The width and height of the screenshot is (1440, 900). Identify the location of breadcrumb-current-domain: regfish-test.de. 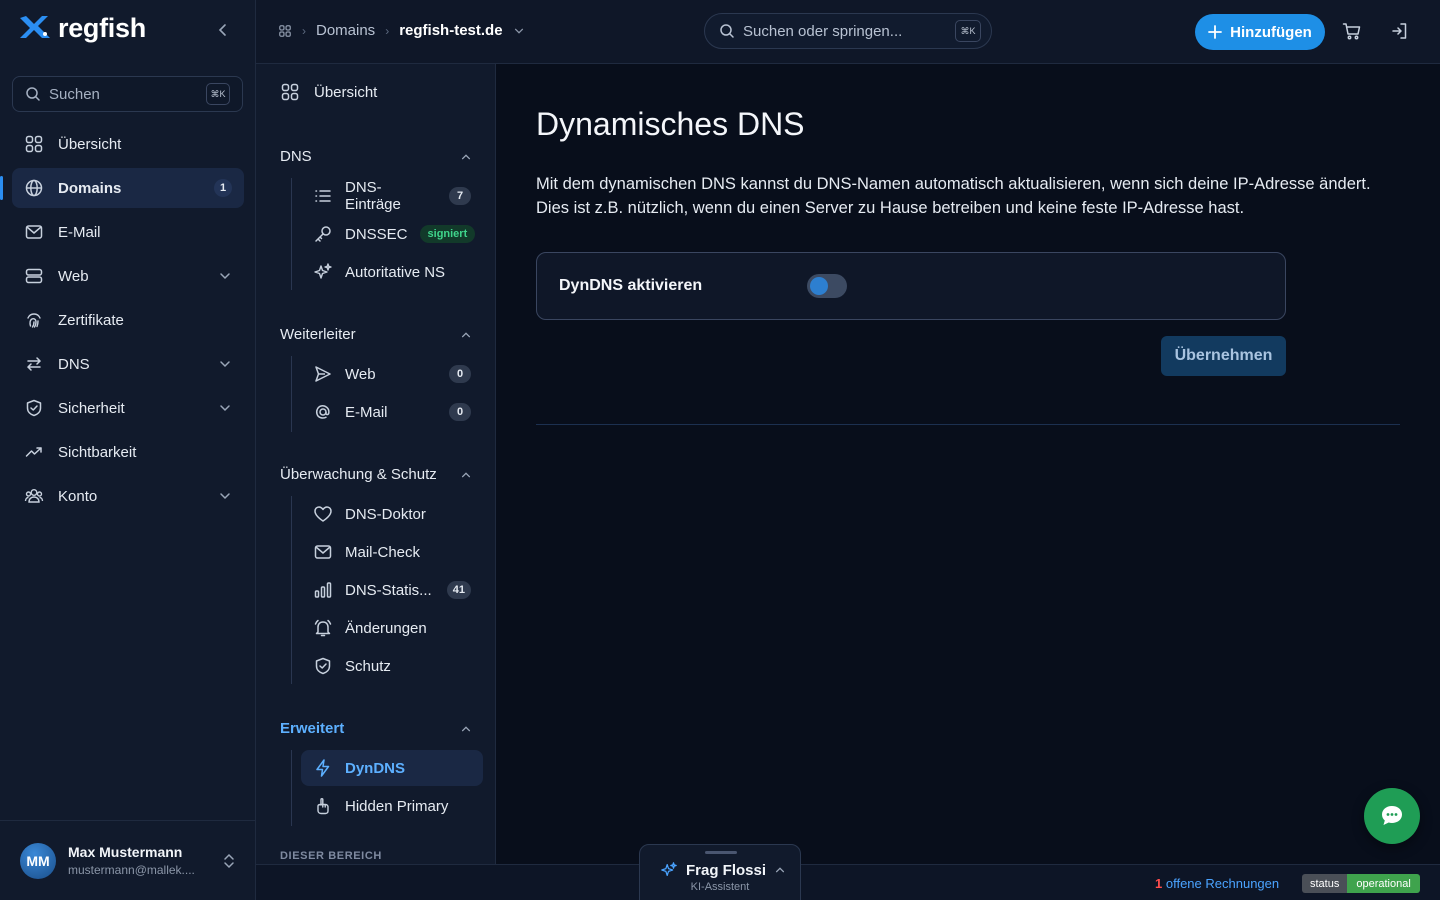
(450, 30).